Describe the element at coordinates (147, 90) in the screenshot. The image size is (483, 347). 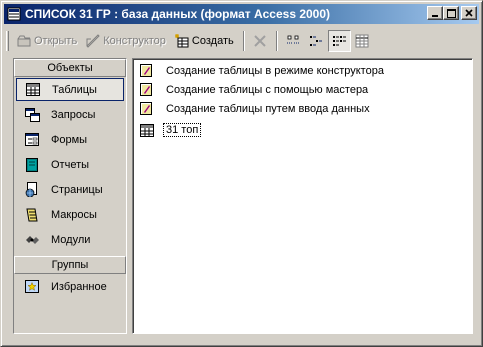
I see `wizard-shortcut-icon` at that location.